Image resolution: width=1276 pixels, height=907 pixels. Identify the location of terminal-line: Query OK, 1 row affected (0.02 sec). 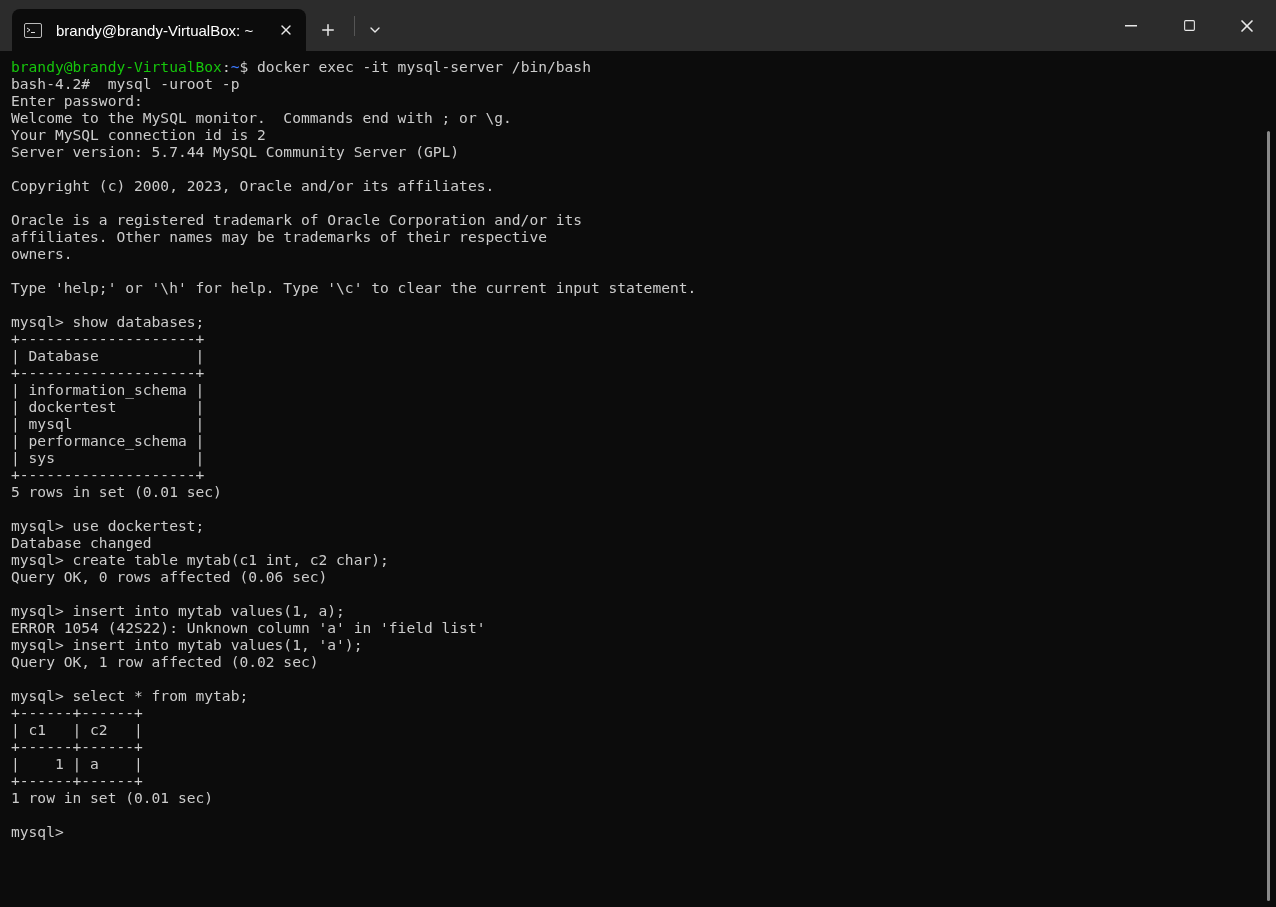
(165, 661).